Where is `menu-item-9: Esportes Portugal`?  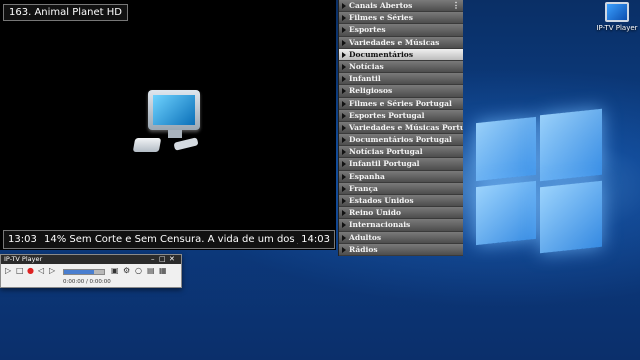
menu-item-9: Esportes Portugal is located at coordinates (401, 115).